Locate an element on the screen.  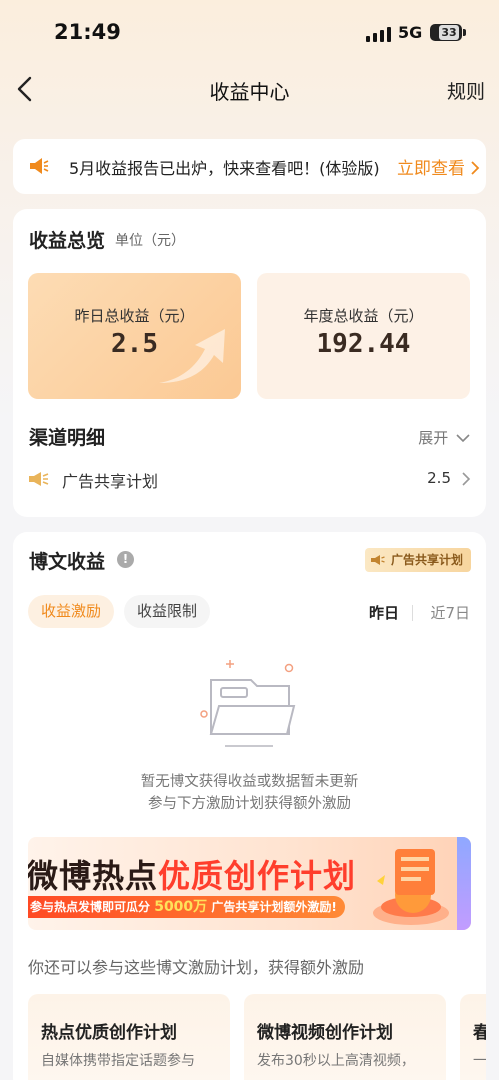
view-now-link: 立即查看 is located at coordinates (438, 166).